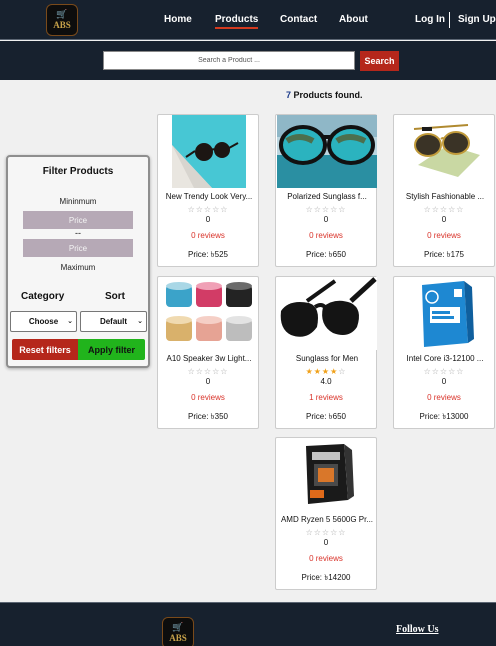 Image resolution: width=496 pixels, height=646 pixels. What do you see at coordinates (417, 629) in the screenshot?
I see `follow-us-link: Follow Us` at bounding box center [417, 629].